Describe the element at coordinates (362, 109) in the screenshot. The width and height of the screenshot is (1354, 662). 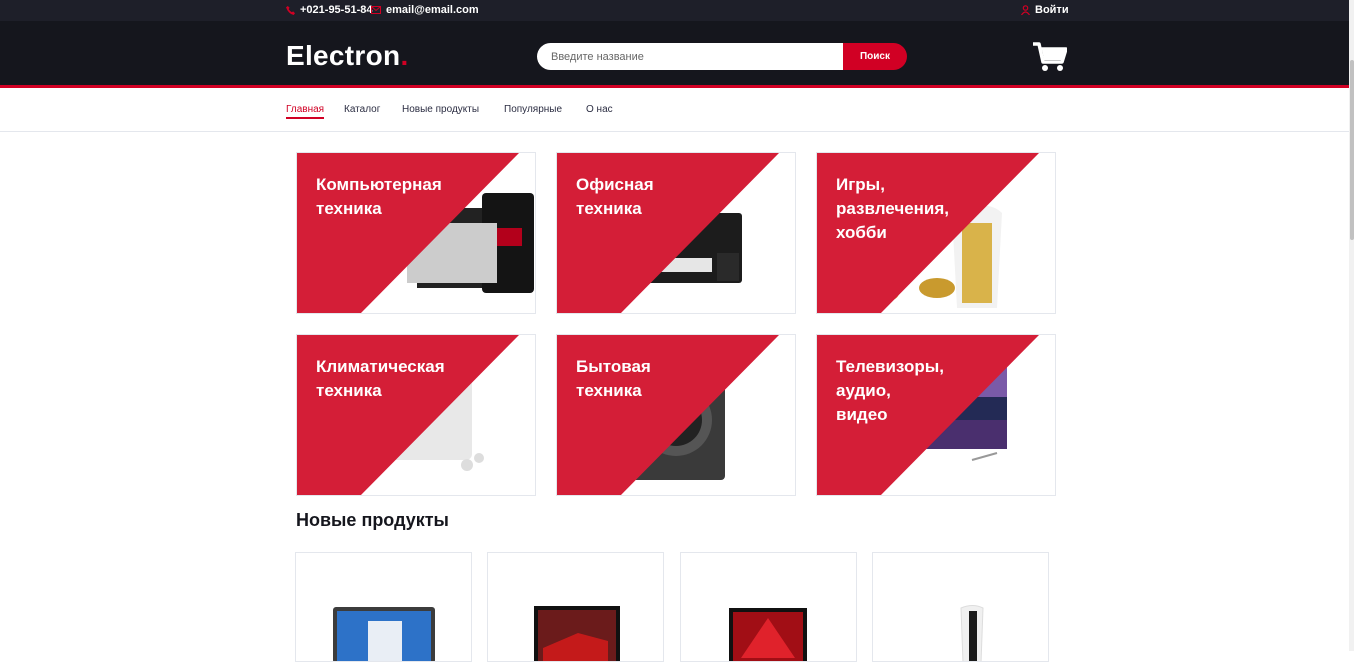
I see `nav-item-catalog: Каталог` at that location.